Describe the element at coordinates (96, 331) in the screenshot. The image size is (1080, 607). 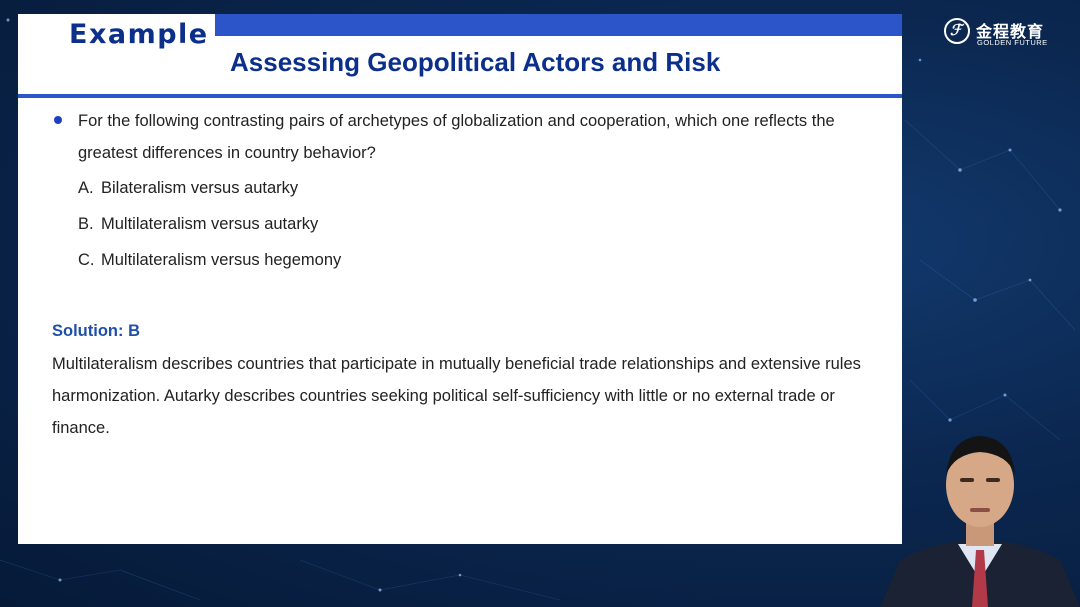
I see `solution-label: Solution: B` at that location.